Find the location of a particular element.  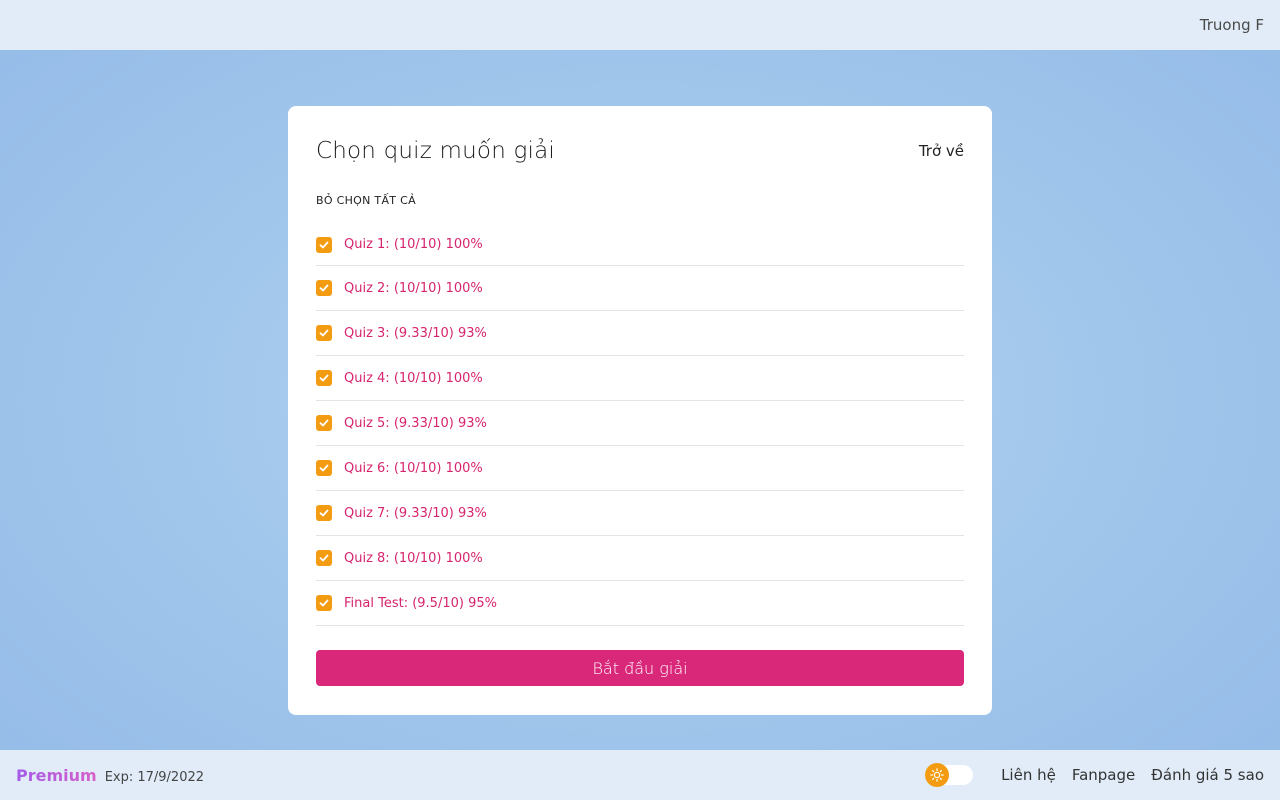

page-title: Chọn quiz muốn giải is located at coordinates (435, 151).